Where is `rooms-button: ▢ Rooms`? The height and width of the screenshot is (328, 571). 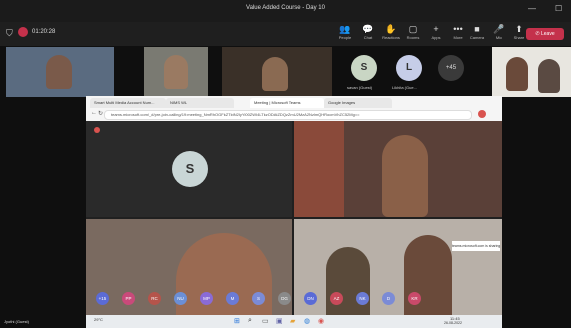 rooms-button: ▢ Rooms is located at coordinates (413, 35).